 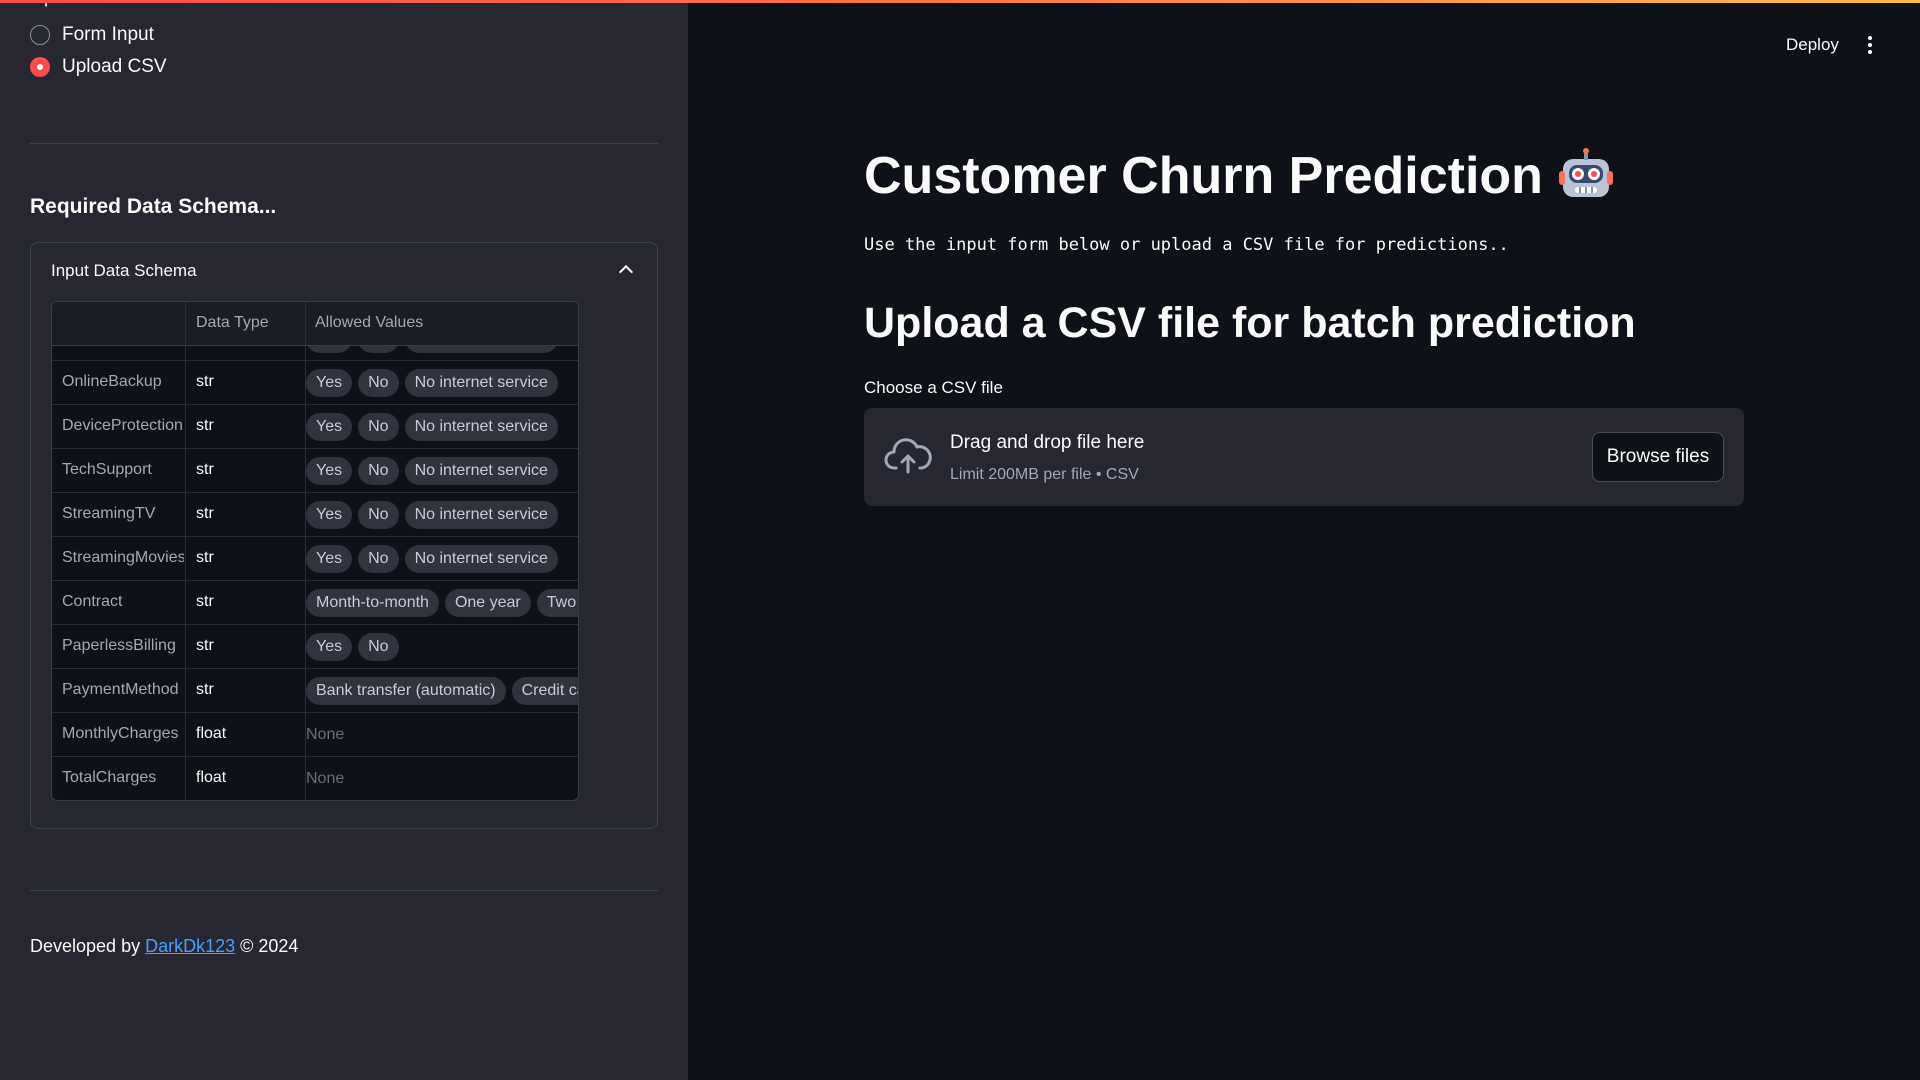 I want to click on author-link: DarkDk123, so click(x=190, y=946).